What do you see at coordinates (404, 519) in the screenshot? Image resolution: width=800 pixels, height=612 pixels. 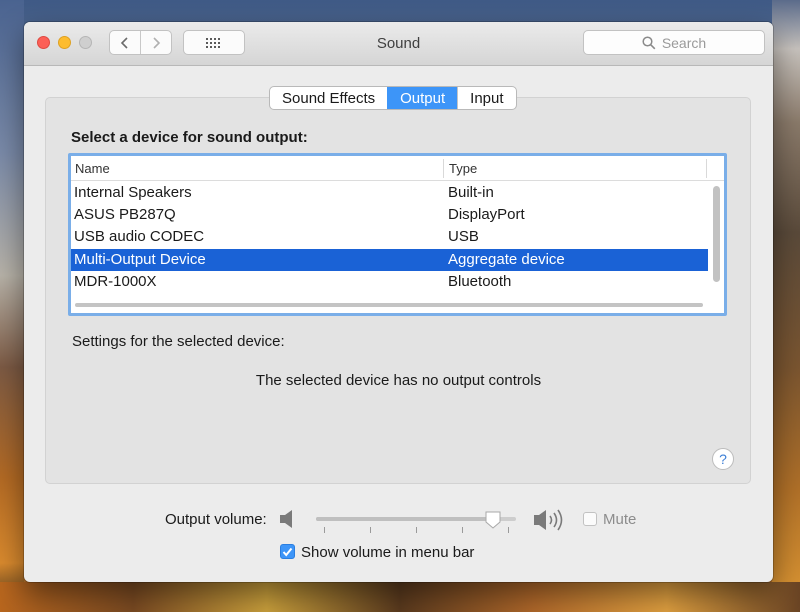 I see `slider-fill` at bounding box center [404, 519].